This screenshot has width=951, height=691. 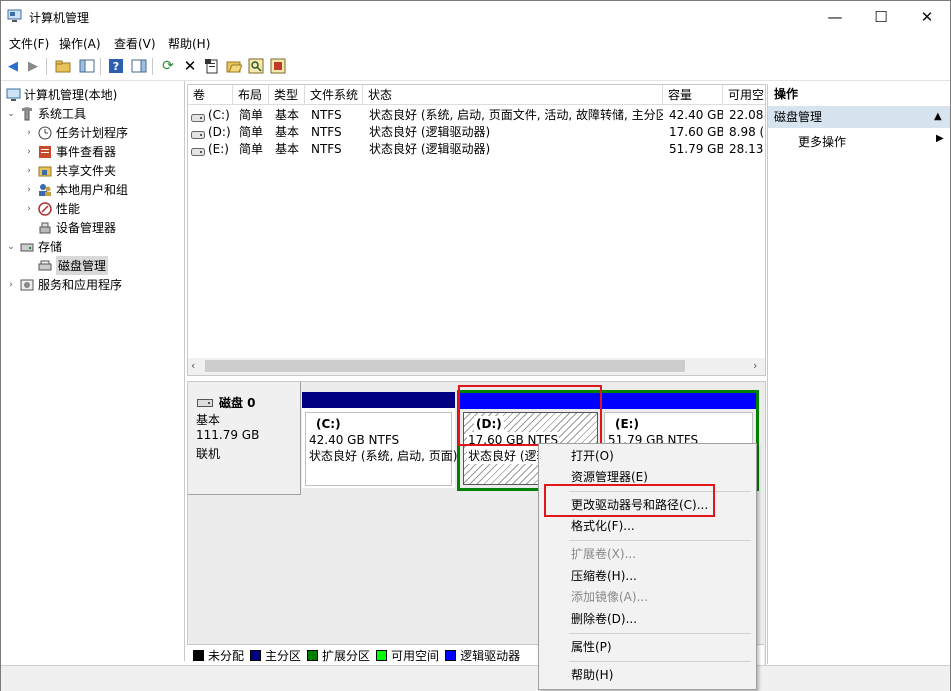 What do you see at coordinates (592, 456) in the screenshot?
I see `menu-item-open: 打开(O)` at bounding box center [592, 456].